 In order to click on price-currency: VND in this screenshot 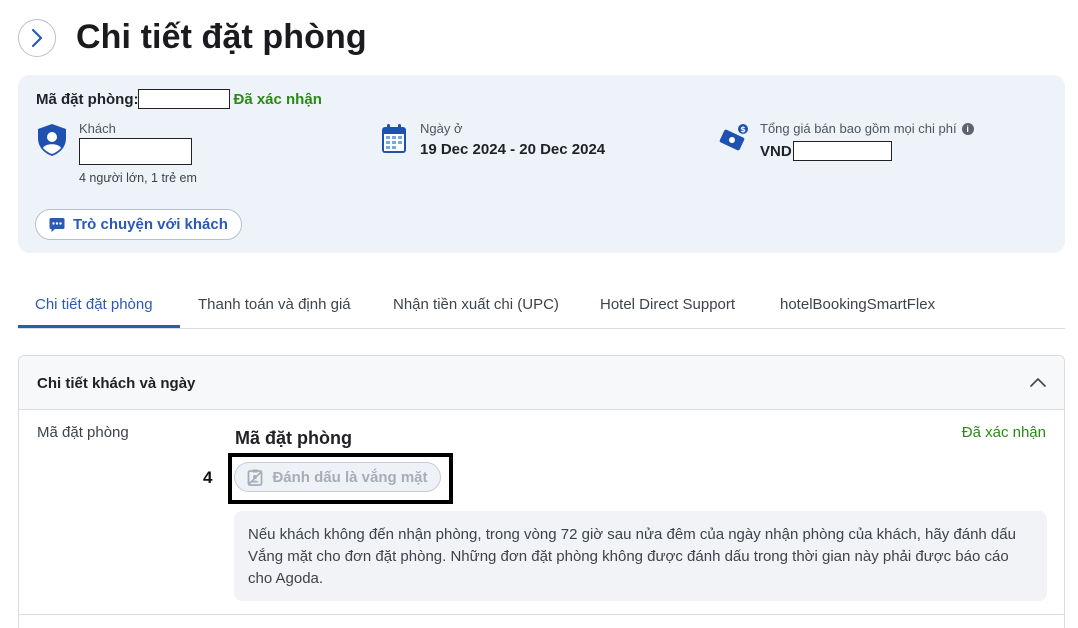, I will do `click(776, 151)`.